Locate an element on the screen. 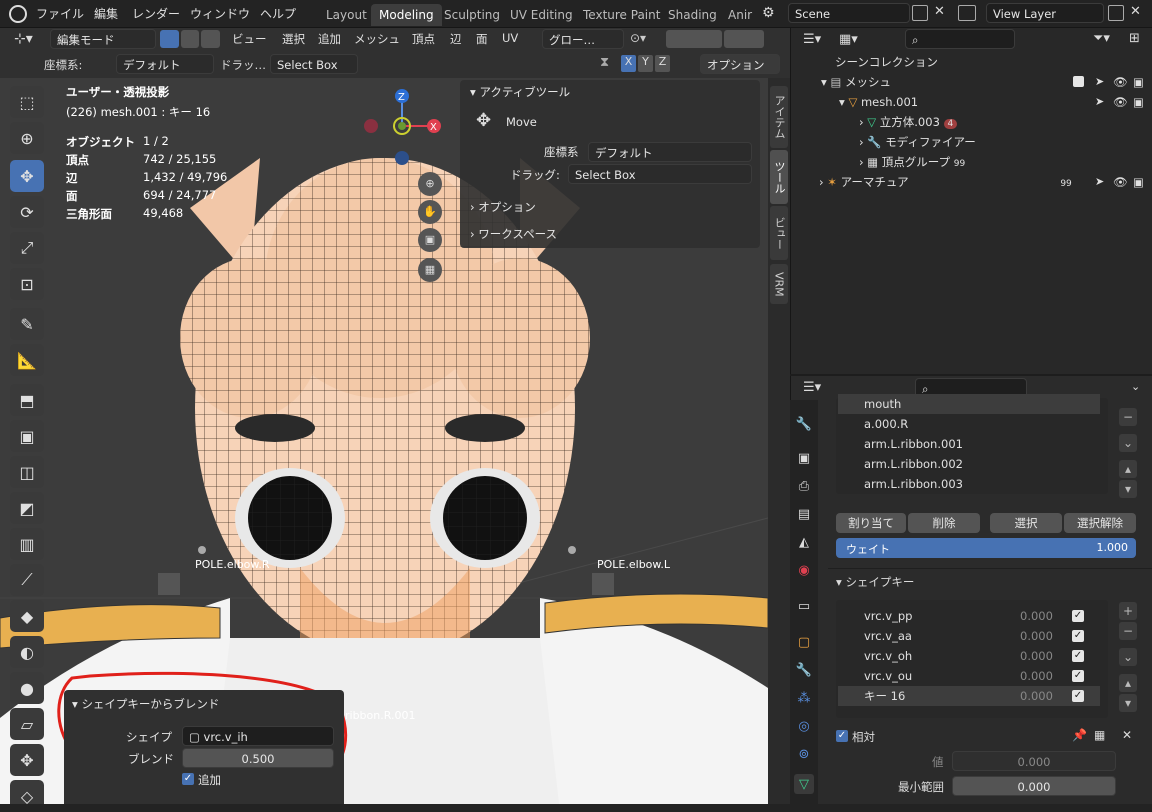  loop-cut-tool: ▥ is located at coordinates (27, 544).